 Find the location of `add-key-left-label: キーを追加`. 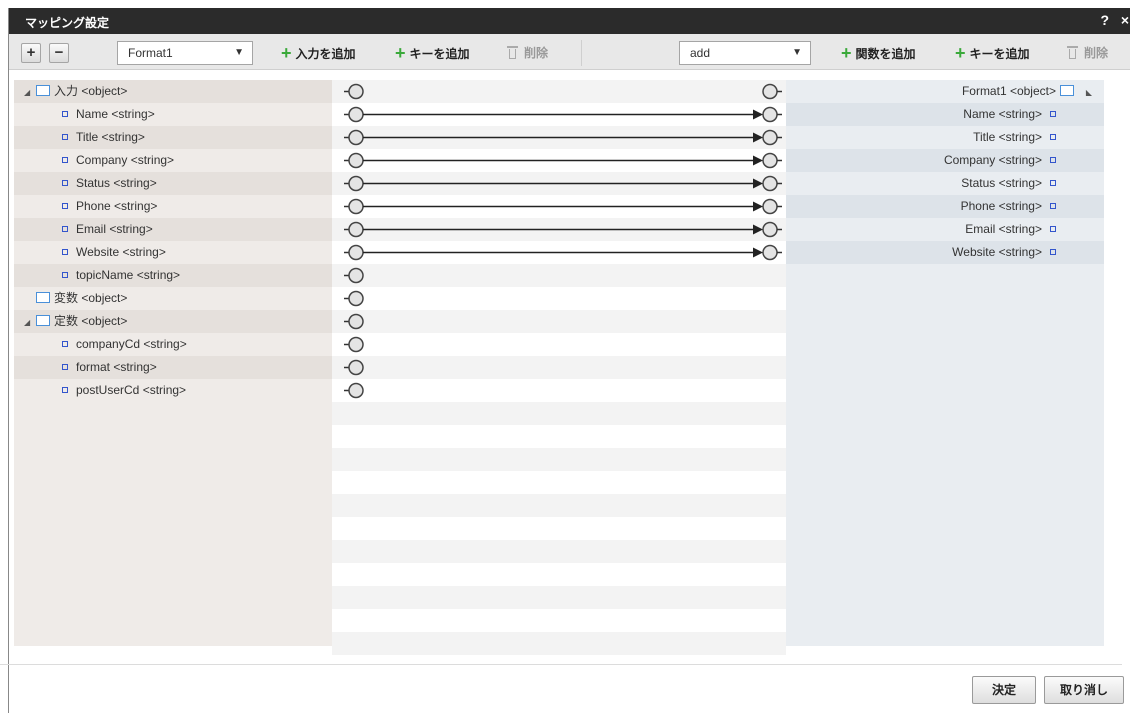

add-key-left-label: キーを追加 is located at coordinates (439, 54).